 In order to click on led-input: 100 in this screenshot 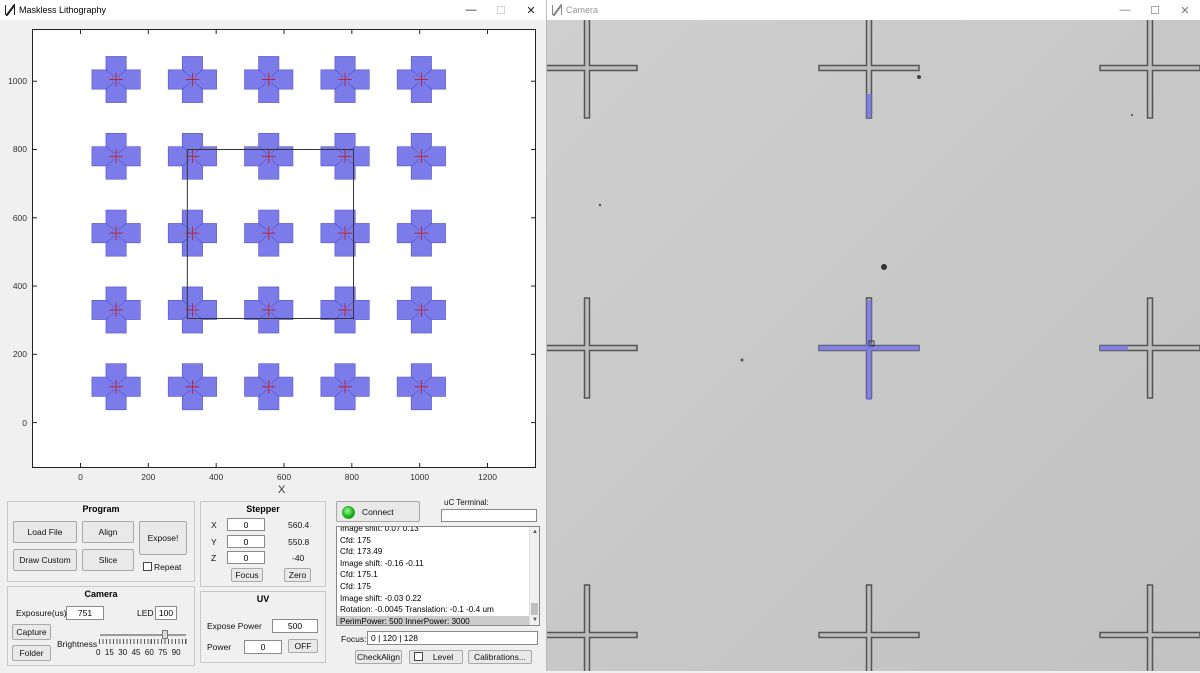, I will do `click(166, 613)`.